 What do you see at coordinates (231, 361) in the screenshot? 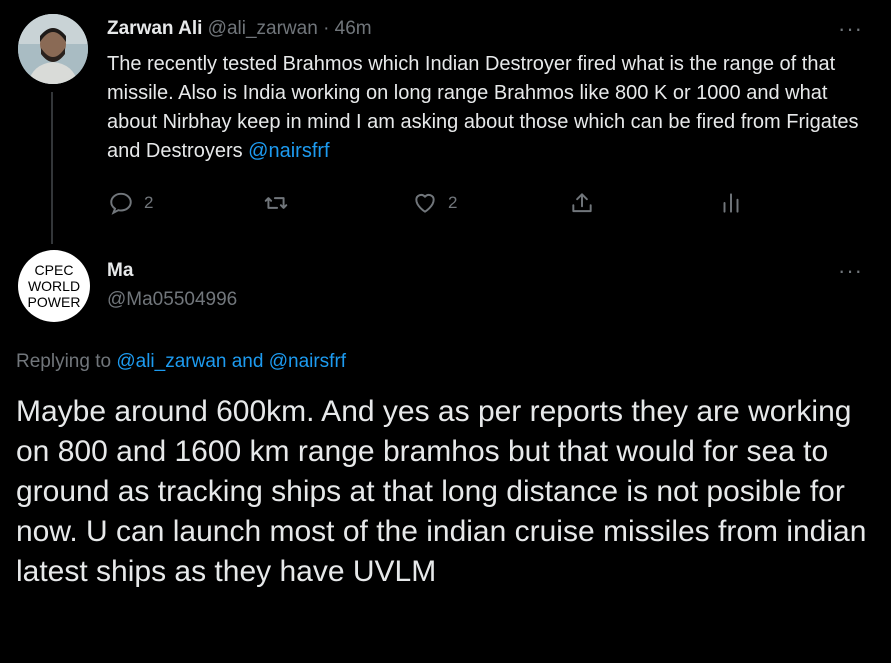
I see `replying-to-links: @ali_zarwan and @nairsfrf` at bounding box center [231, 361].